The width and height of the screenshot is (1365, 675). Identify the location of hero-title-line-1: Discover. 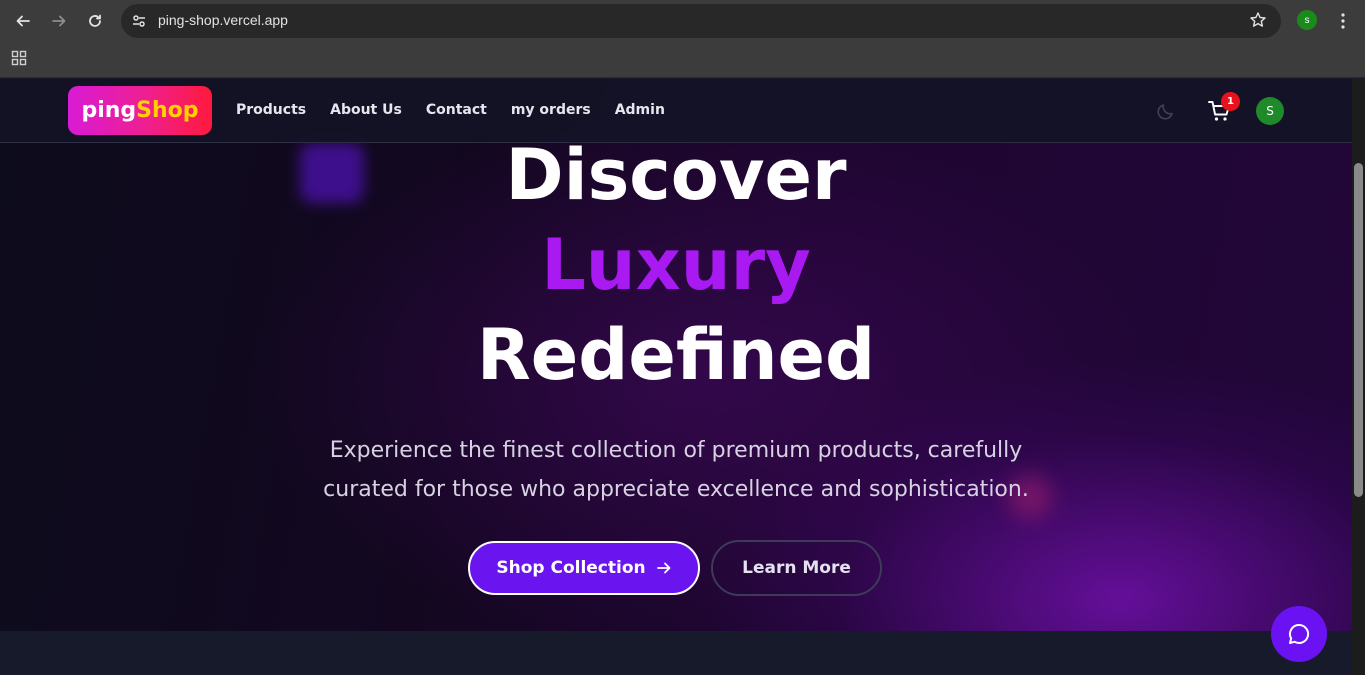
(676, 175).